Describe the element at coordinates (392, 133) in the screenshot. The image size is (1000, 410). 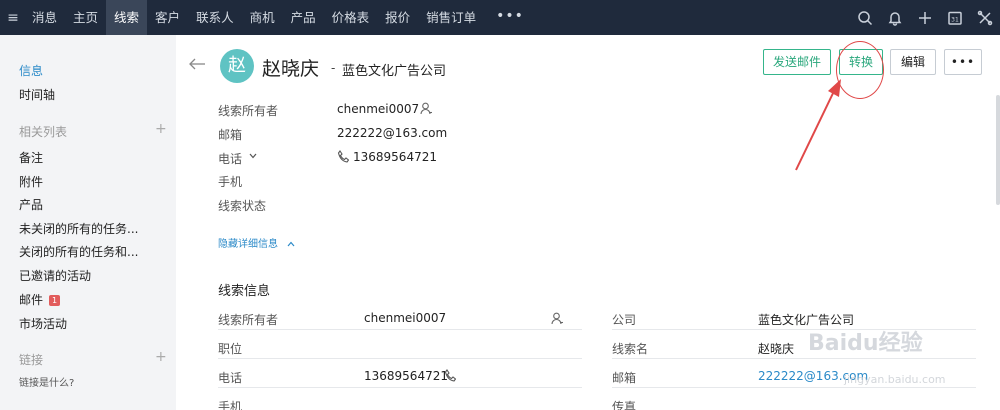
I see `summary-email-value: 222222@163.com` at that location.